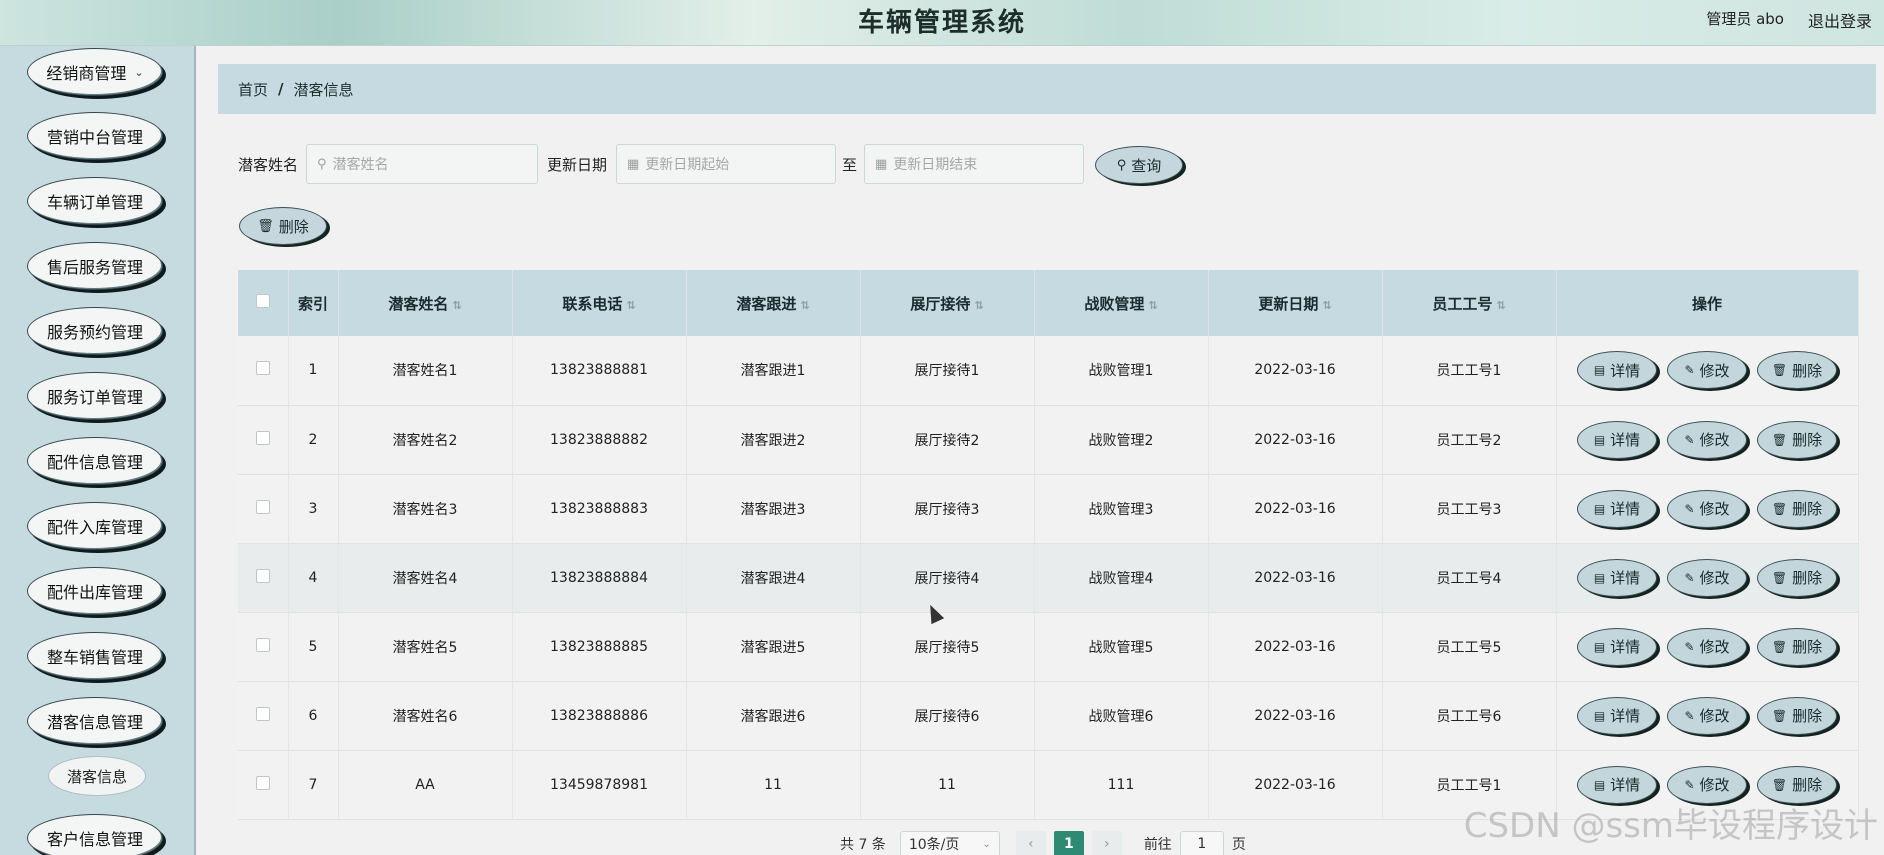 The width and height of the screenshot is (1884, 855). I want to click on sidebar-item-label: 潜客信息管理, so click(94, 722).